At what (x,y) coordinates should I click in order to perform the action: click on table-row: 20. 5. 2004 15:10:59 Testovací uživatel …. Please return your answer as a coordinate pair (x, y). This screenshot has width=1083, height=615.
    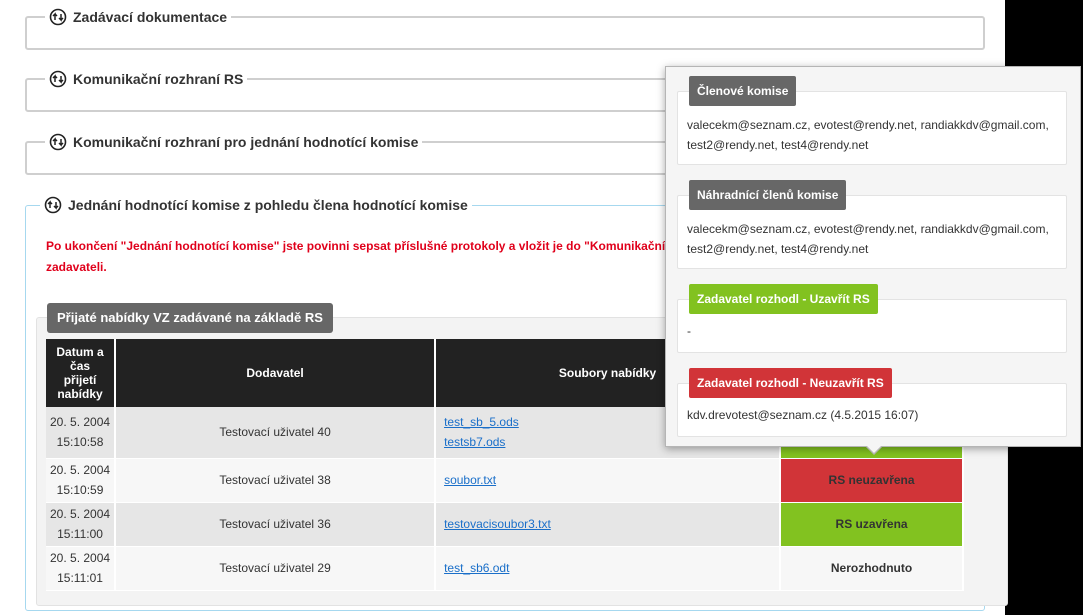
    Looking at the image, I should click on (505, 480).